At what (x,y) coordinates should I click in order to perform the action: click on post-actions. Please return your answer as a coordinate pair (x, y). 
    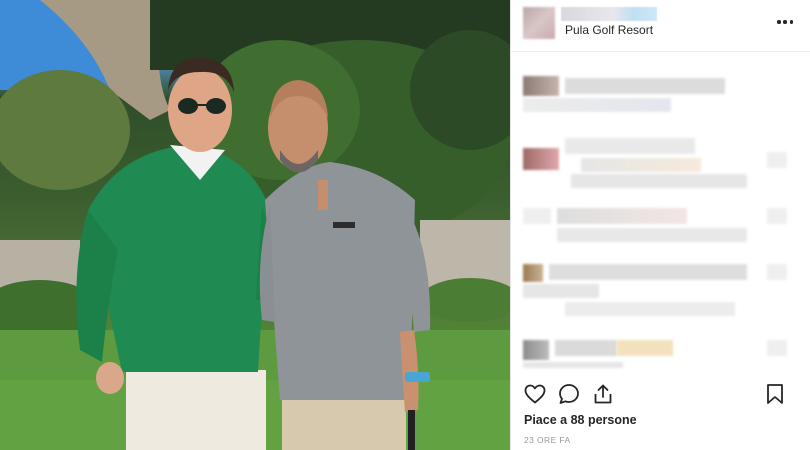
    Looking at the image, I should click on (660, 397).